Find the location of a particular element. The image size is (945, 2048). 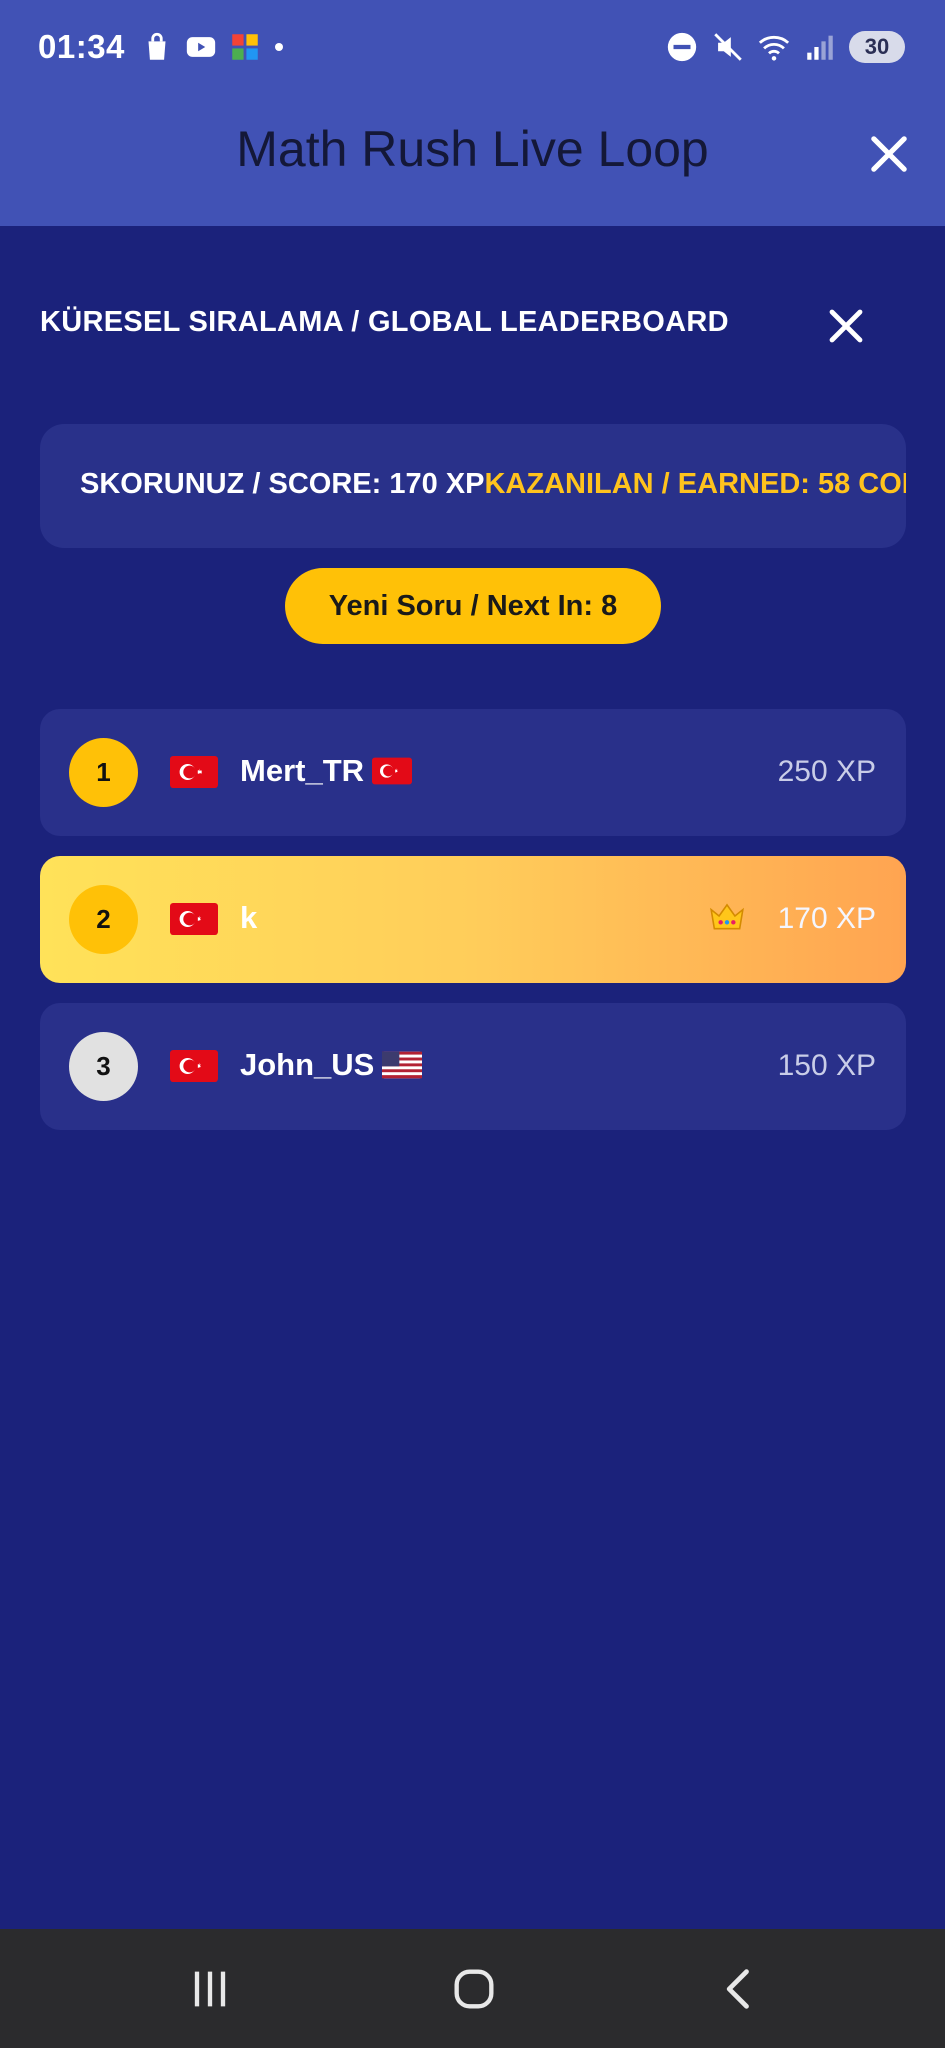

youtube-icon is located at coordinates (201, 47).